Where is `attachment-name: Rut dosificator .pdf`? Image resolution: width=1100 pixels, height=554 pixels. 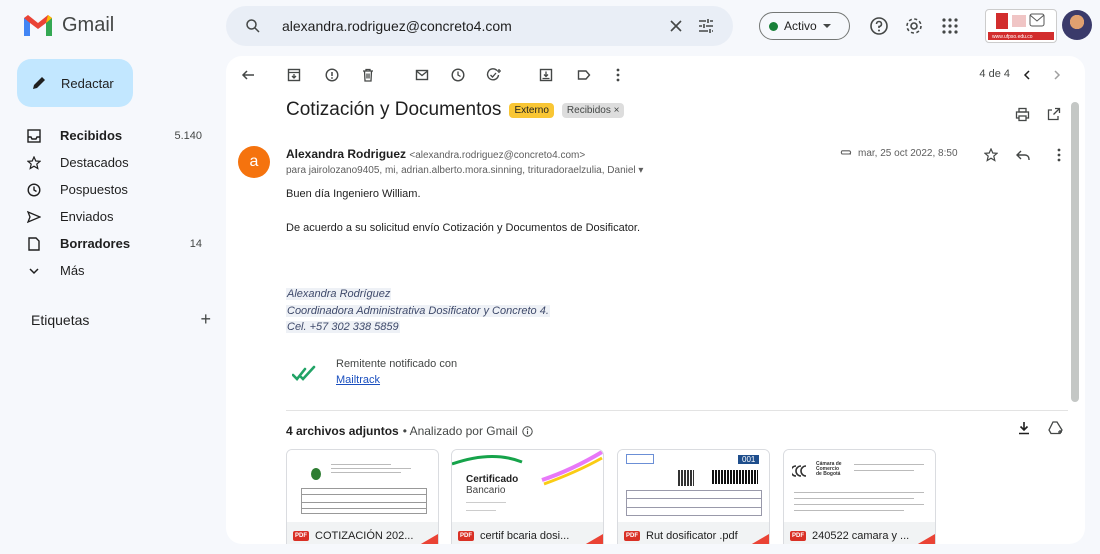 attachment-name: Rut dosificator .pdf is located at coordinates (692, 536).